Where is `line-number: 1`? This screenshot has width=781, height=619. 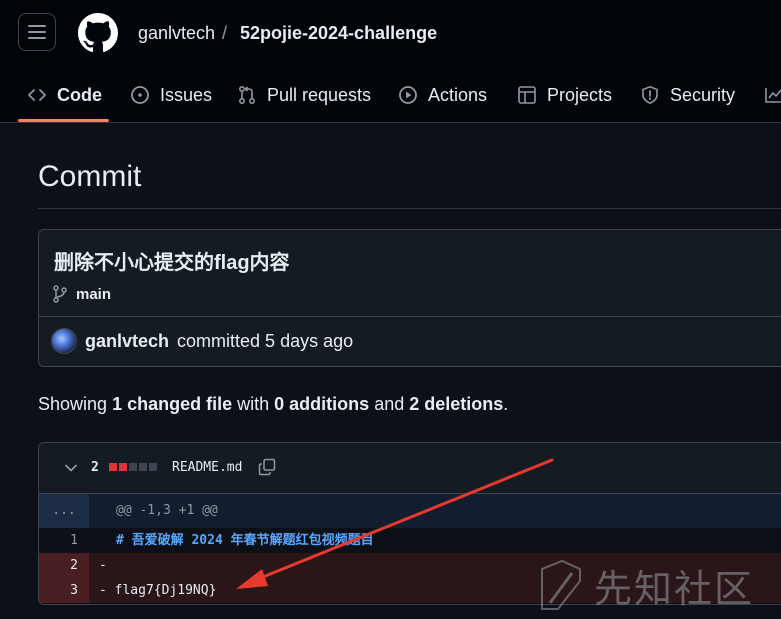
line-number: 1 is located at coordinates (64, 540).